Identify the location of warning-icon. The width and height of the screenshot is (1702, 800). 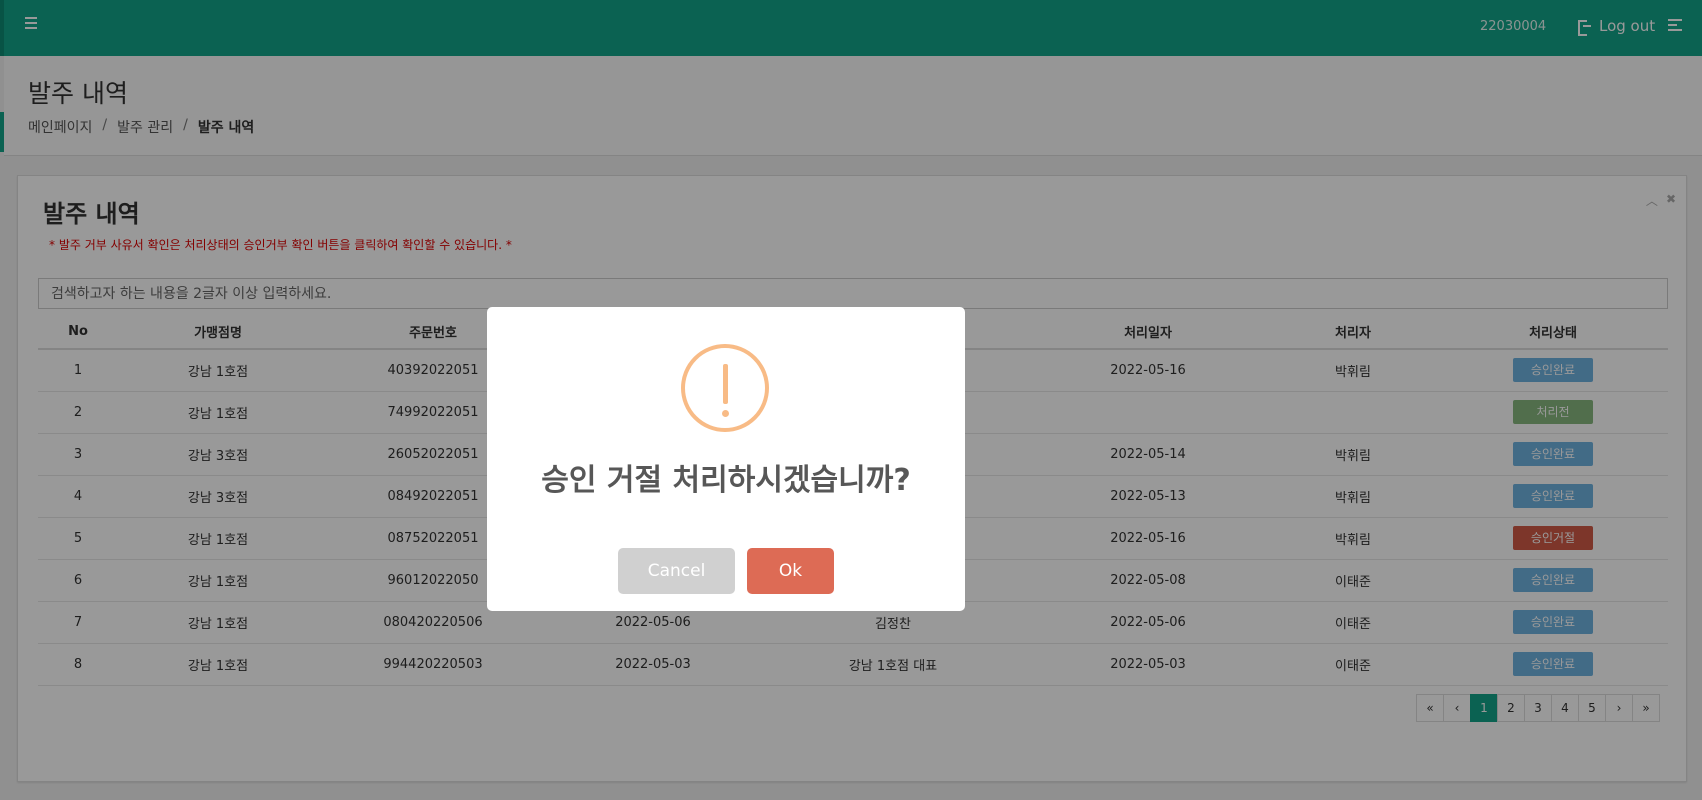
(725, 388).